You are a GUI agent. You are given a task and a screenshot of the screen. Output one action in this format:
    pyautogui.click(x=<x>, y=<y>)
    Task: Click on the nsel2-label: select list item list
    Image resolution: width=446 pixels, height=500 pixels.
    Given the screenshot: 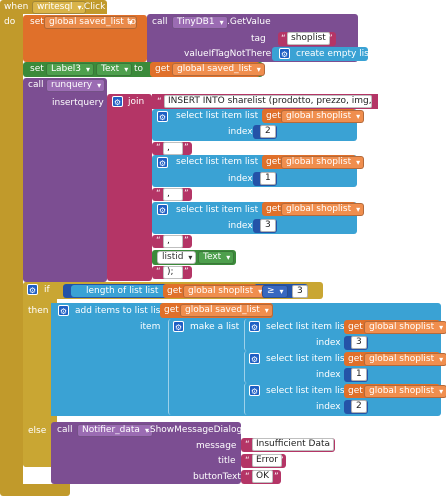 What is the action you would take?
    pyautogui.click(x=307, y=359)
    